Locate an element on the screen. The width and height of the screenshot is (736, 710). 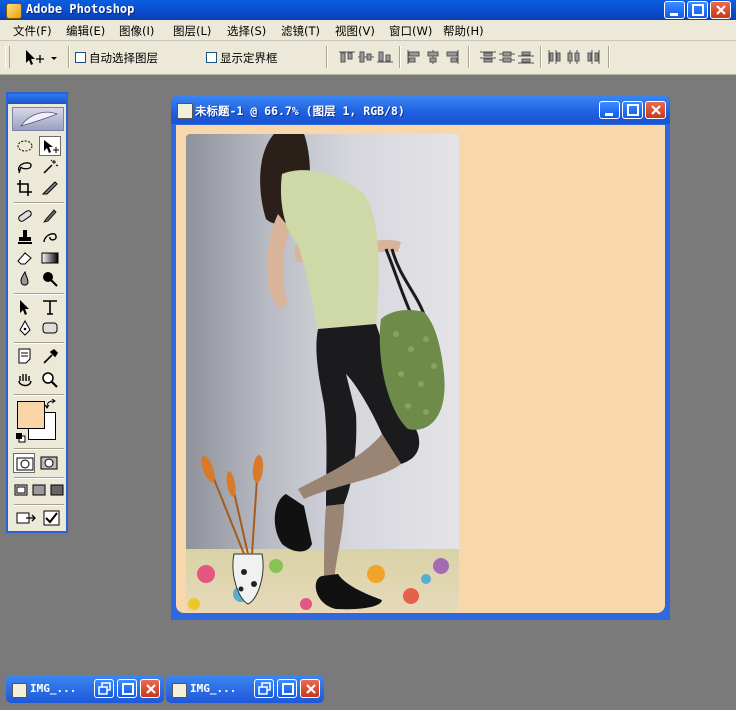
stamp-icon is located at coordinates (25, 237).